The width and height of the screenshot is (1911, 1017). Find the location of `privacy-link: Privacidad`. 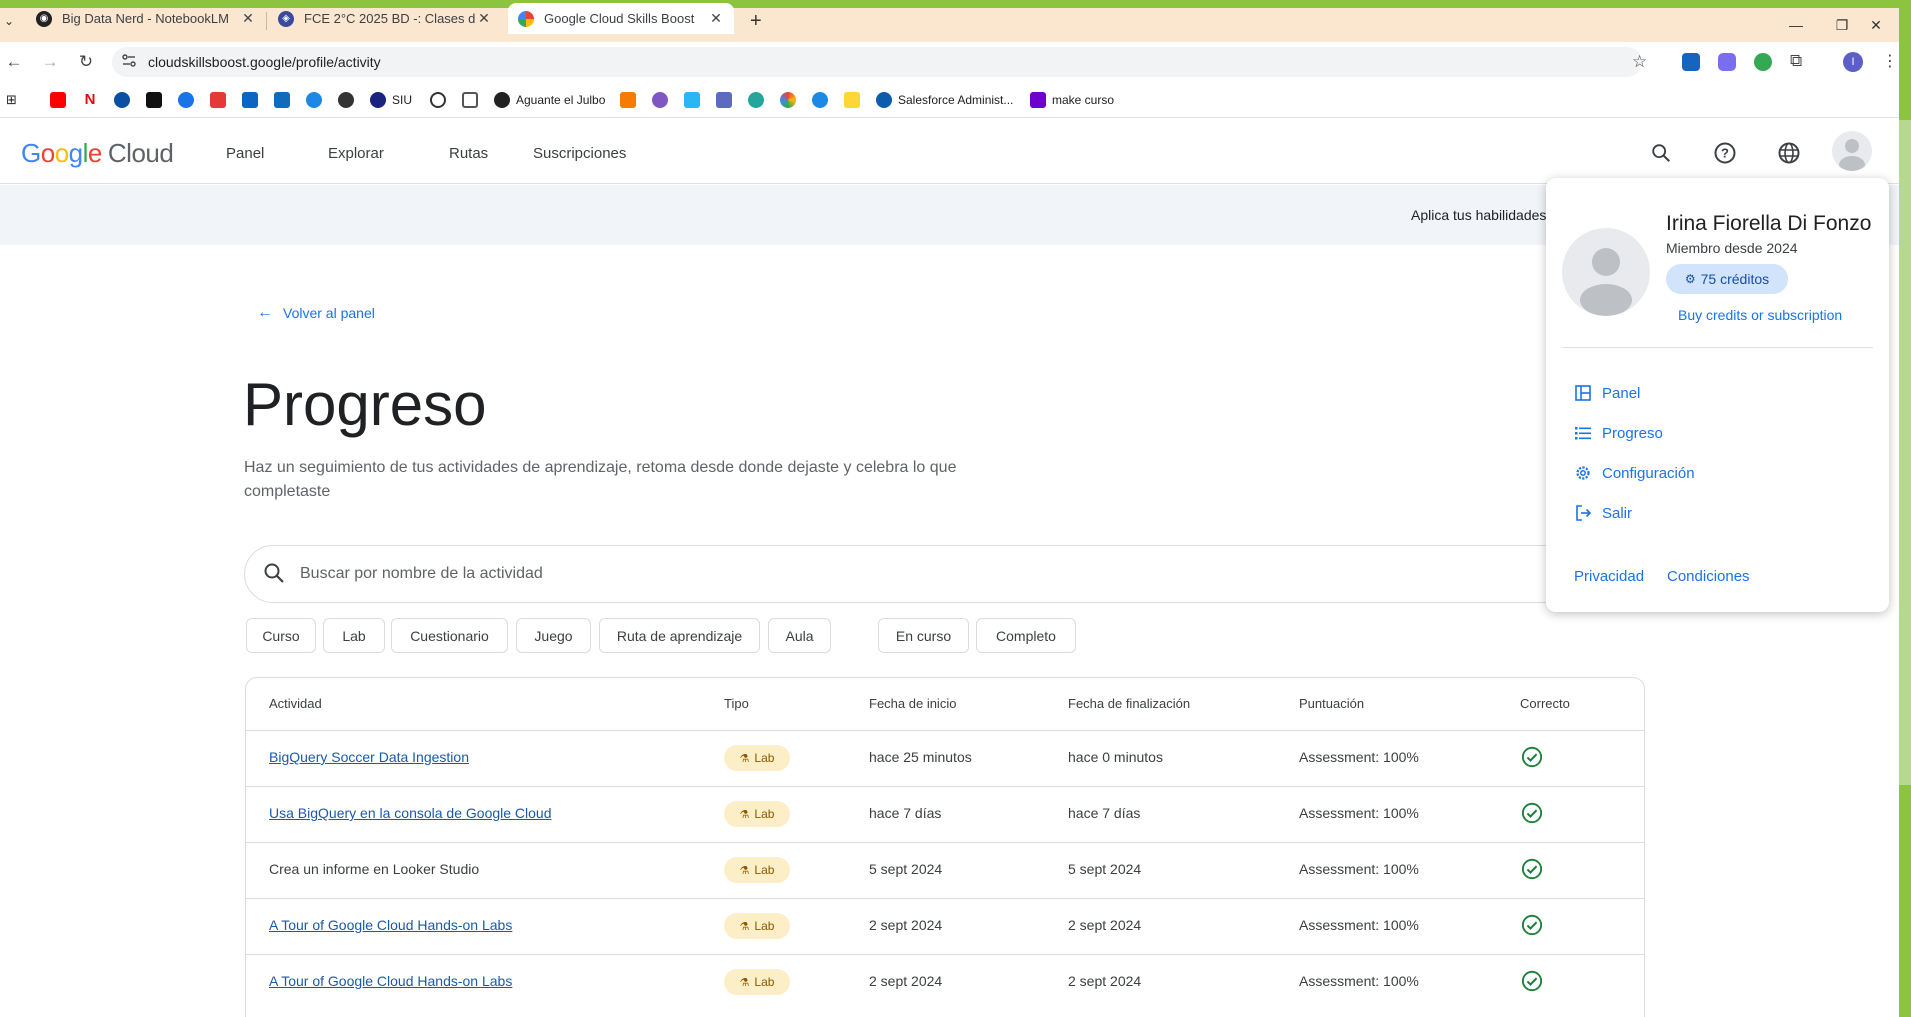

privacy-link: Privacidad is located at coordinates (1609, 576).